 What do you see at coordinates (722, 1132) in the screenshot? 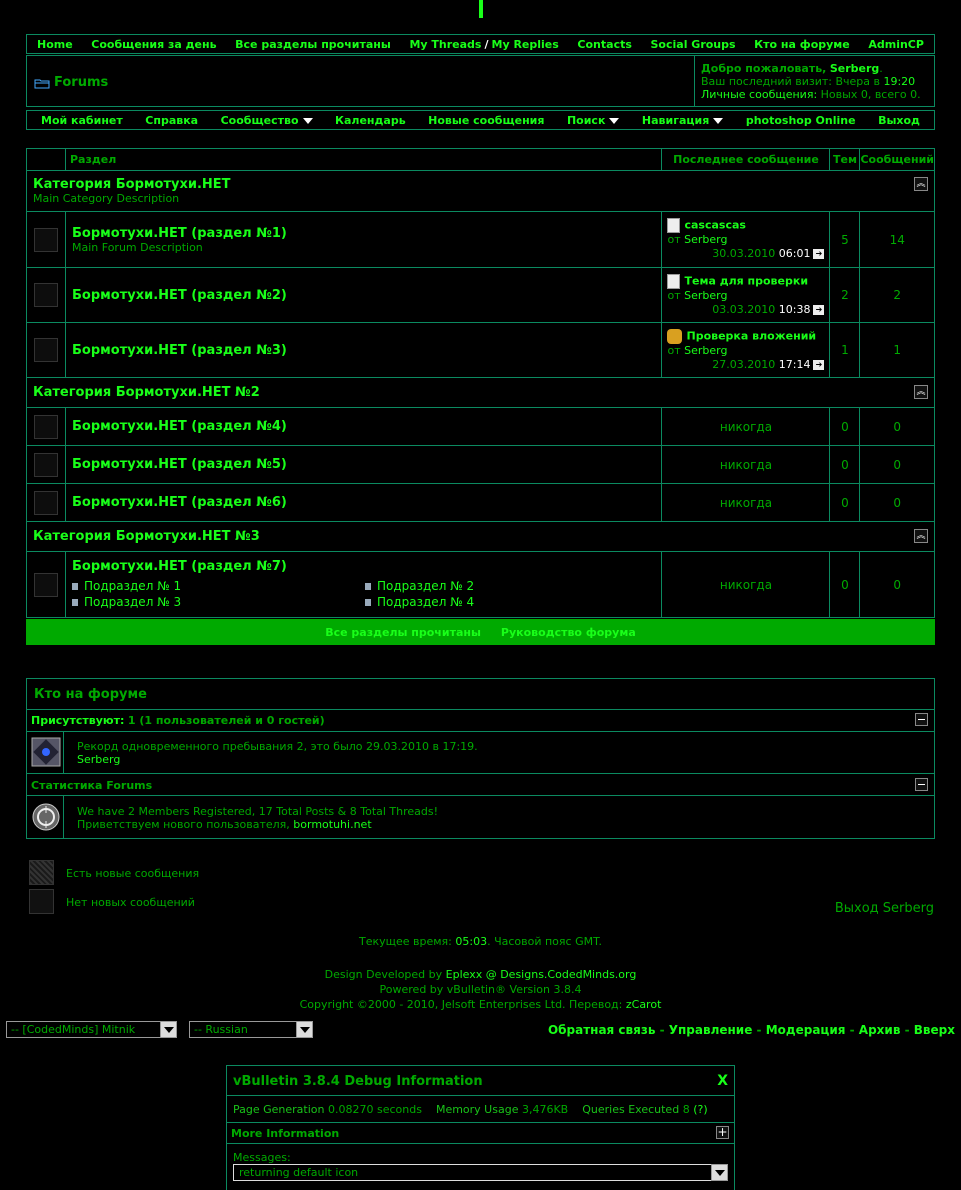
I see `expand-plus-icon: +` at bounding box center [722, 1132].